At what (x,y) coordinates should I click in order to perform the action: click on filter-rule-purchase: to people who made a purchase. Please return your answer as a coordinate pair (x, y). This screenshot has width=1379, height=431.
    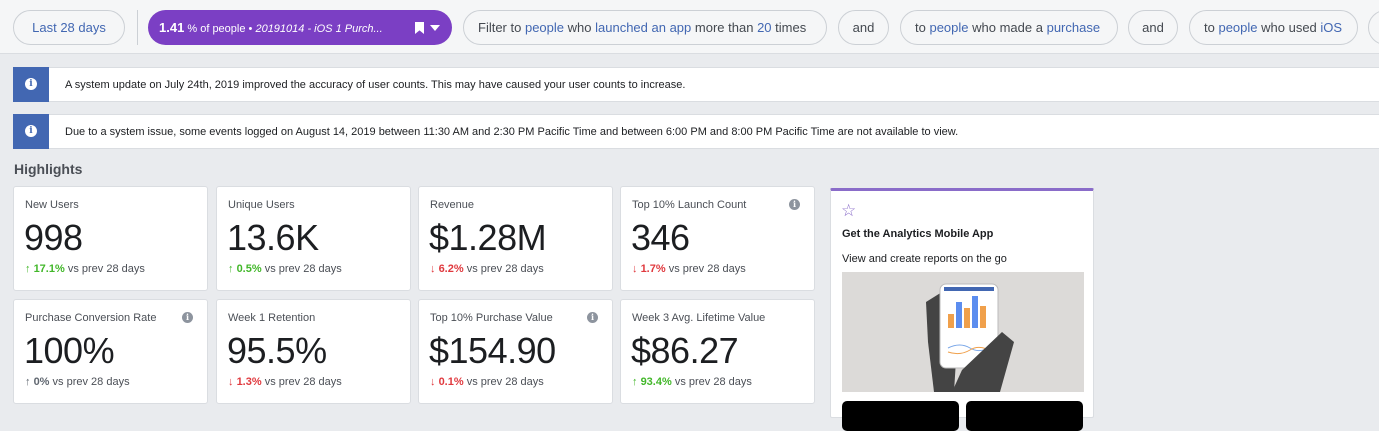
    Looking at the image, I should click on (1009, 27).